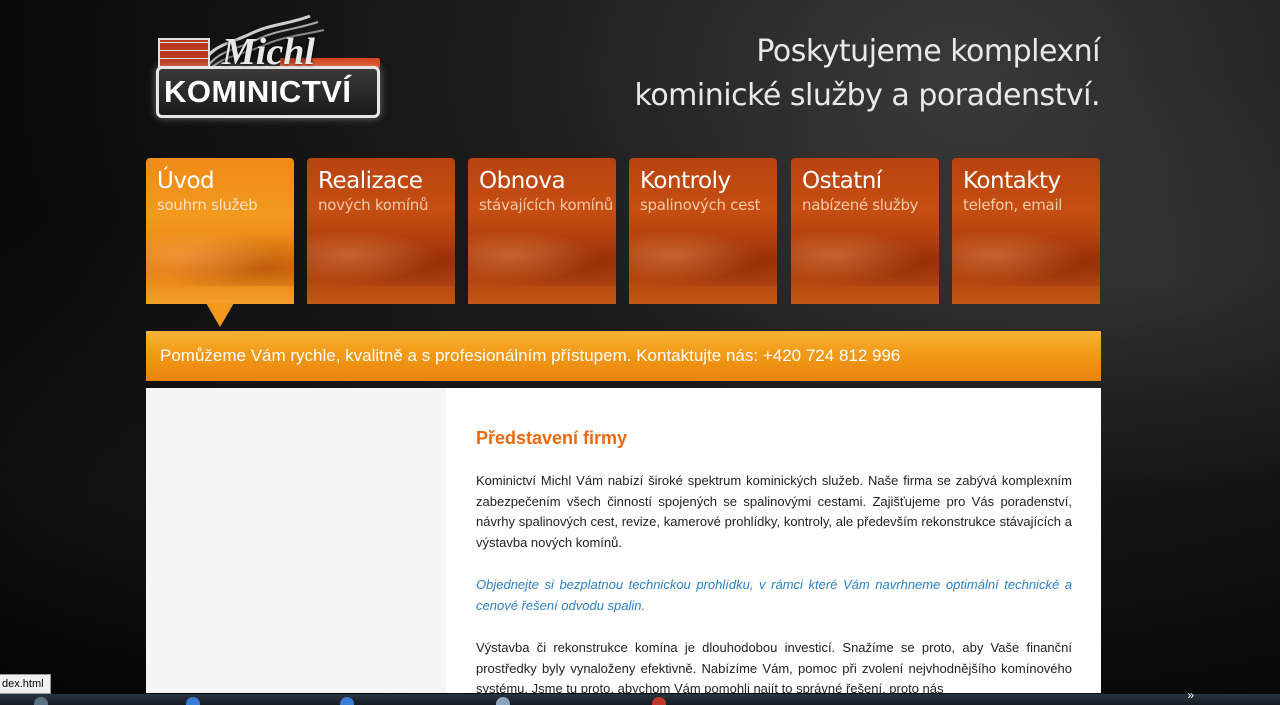 This screenshot has width=1280, height=705. I want to click on tab-title: Realizace, so click(370, 181).